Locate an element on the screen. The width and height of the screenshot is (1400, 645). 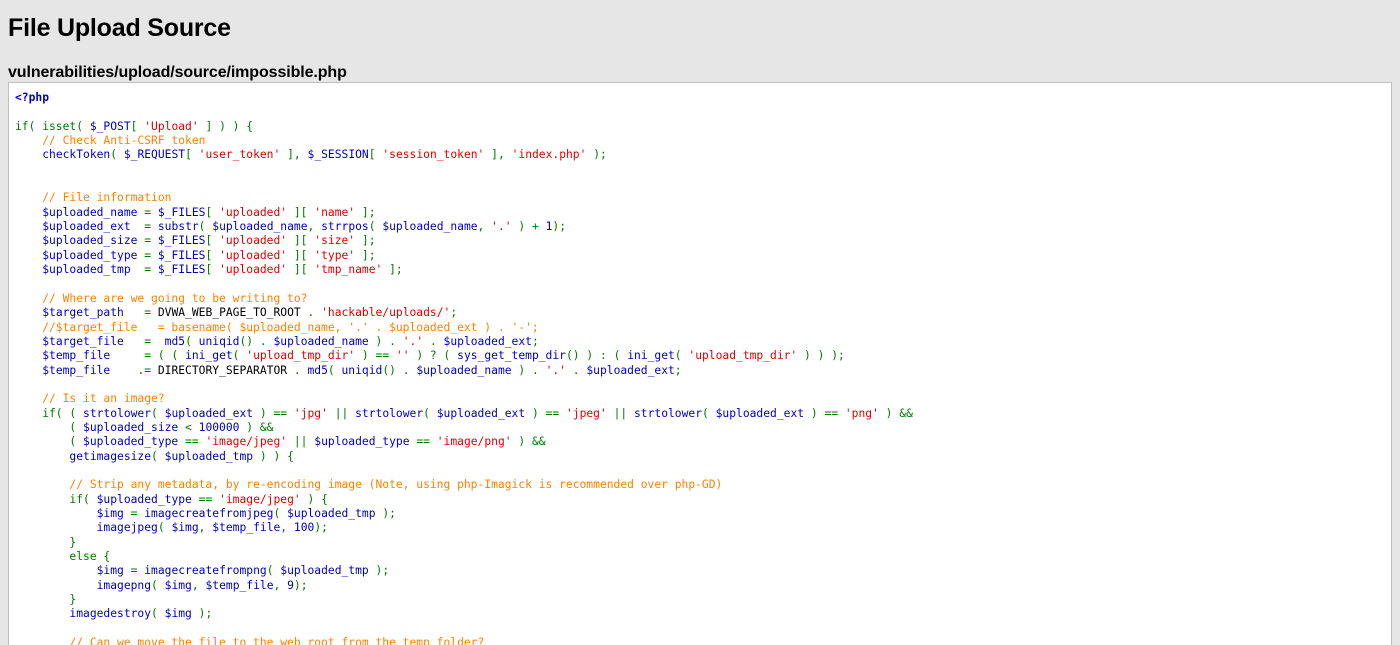
code-token-var: $target_file is located at coordinates (83, 341).